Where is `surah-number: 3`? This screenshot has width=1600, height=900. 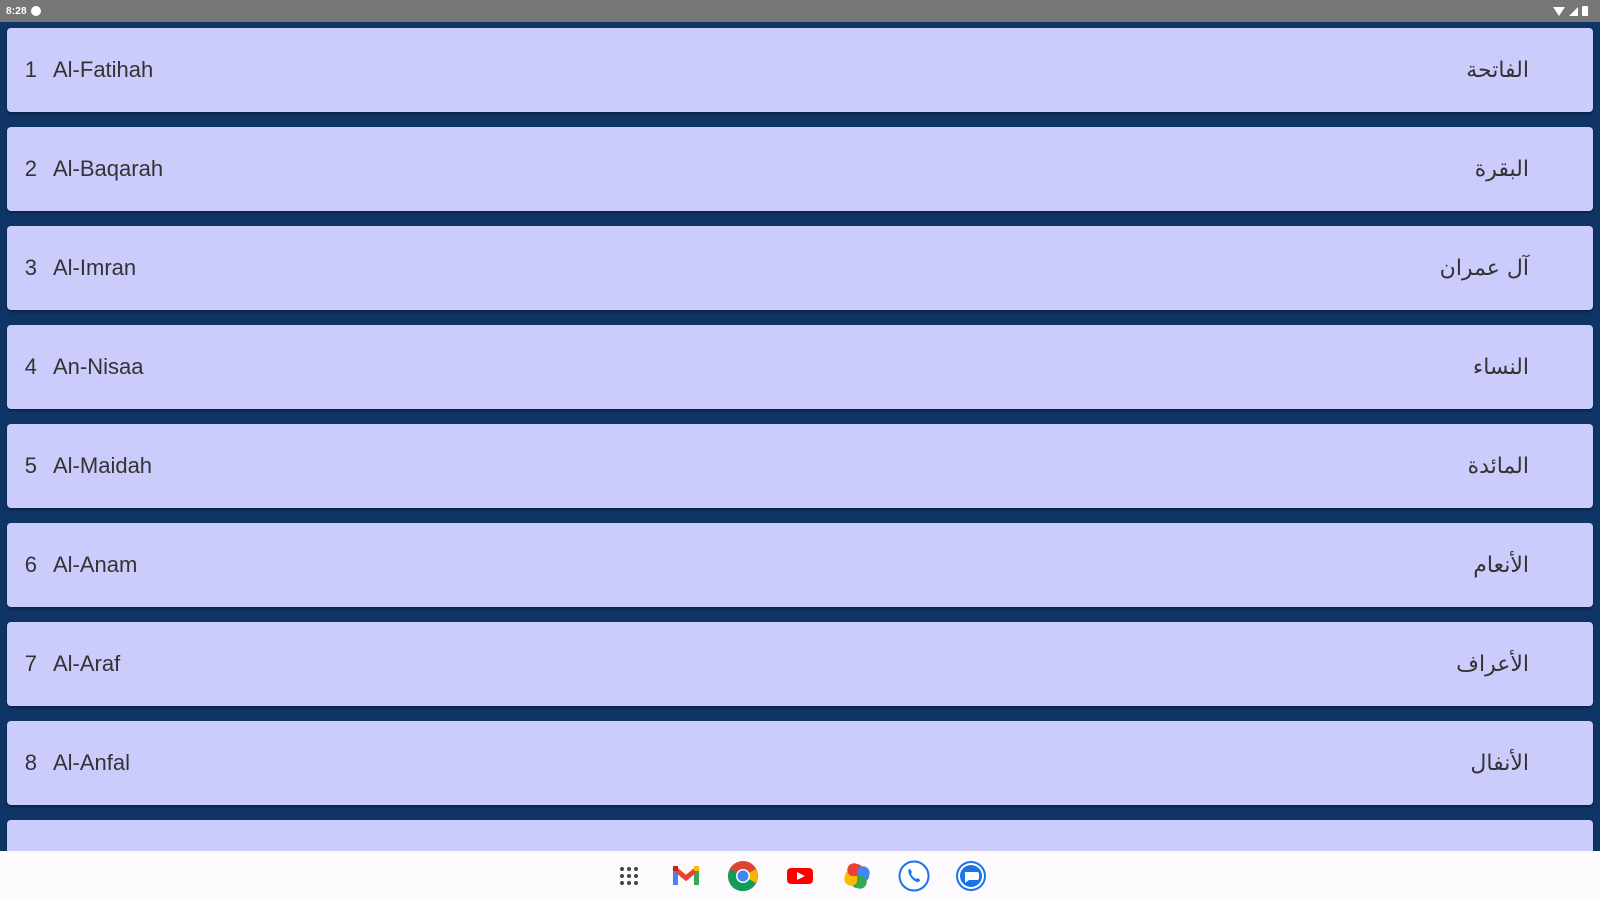
surah-number: 3 is located at coordinates (30, 267).